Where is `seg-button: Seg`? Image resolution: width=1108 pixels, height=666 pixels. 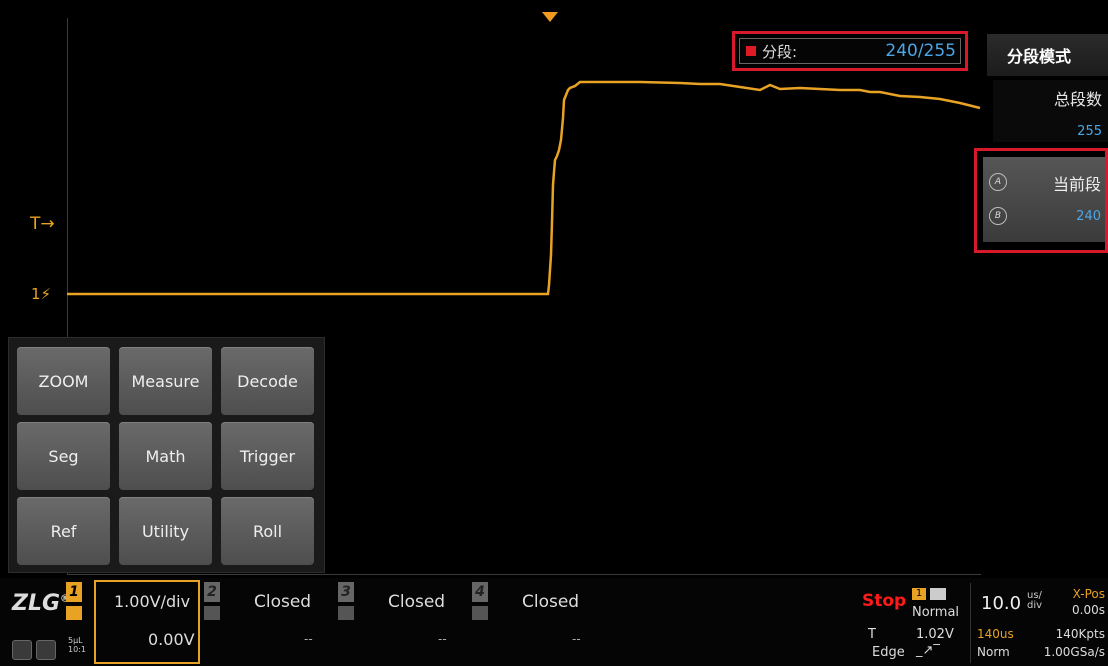
seg-button: Seg is located at coordinates (63, 456).